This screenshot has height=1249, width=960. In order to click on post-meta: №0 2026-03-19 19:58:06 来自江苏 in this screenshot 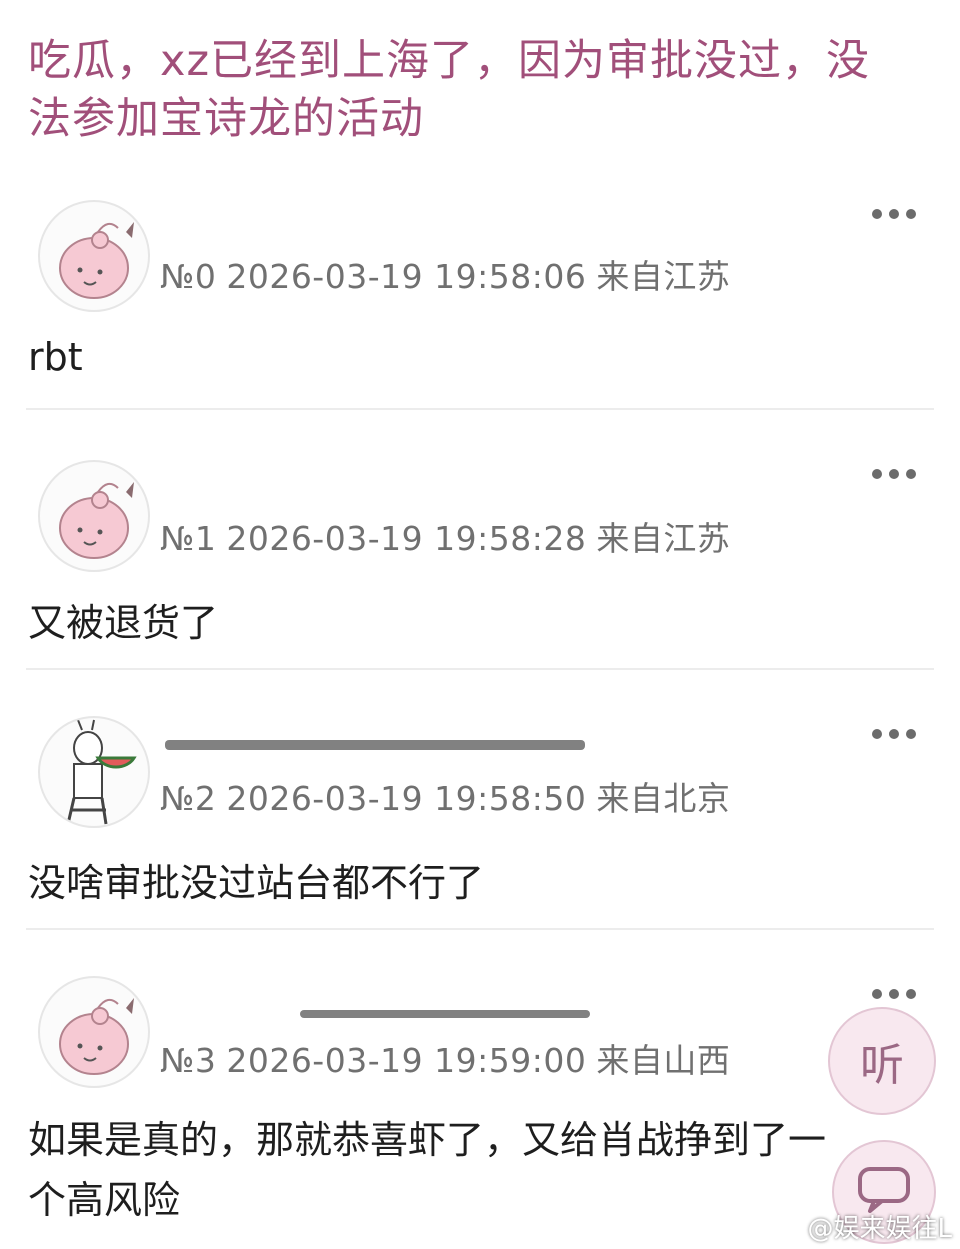, I will do `click(445, 274)`.